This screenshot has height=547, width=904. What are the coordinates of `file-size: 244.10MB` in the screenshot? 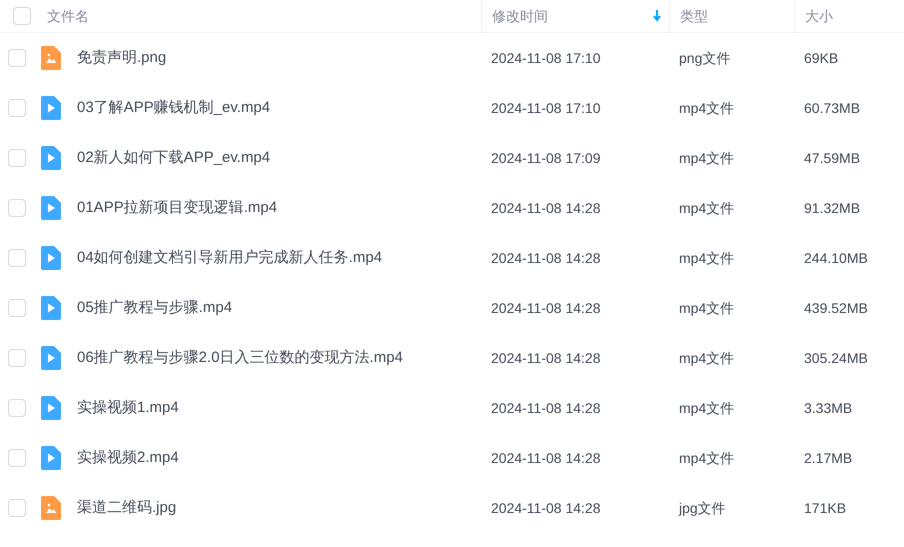 It's located at (836, 258).